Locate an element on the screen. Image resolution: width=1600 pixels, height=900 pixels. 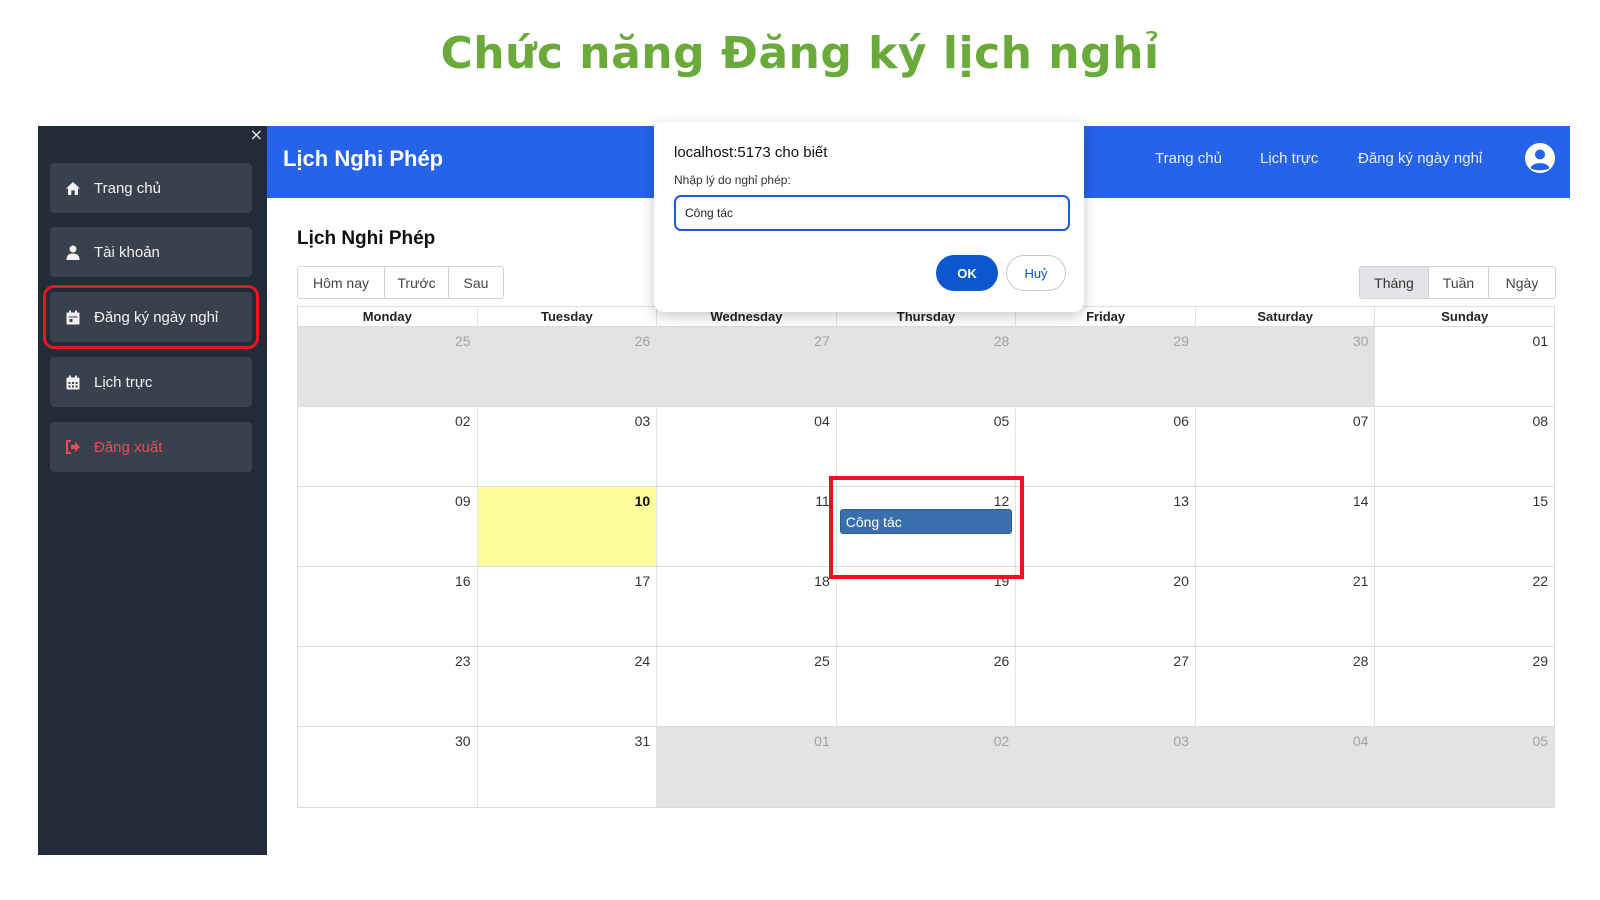
leave-reason-input is located at coordinates (872, 213).